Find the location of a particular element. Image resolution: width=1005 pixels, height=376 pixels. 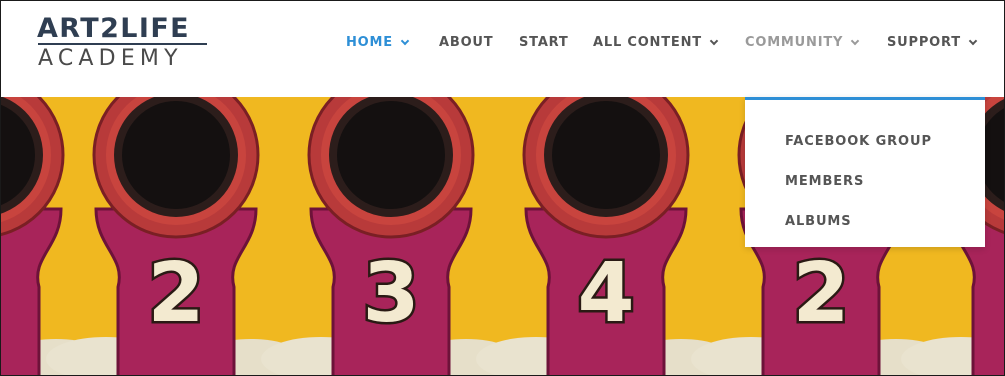

nav-all-content-label: ALL CONTENT is located at coordinates (647, 42).